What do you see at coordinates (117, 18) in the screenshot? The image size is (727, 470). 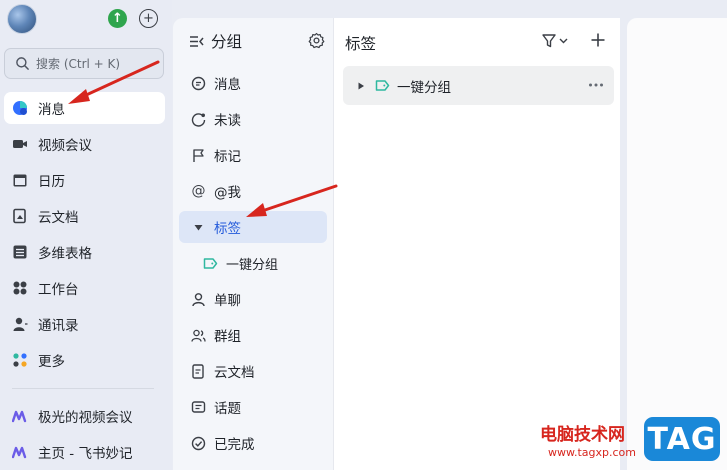 I see `upgrade-arrow-icon: ↑` at bounding box center [117, 18].